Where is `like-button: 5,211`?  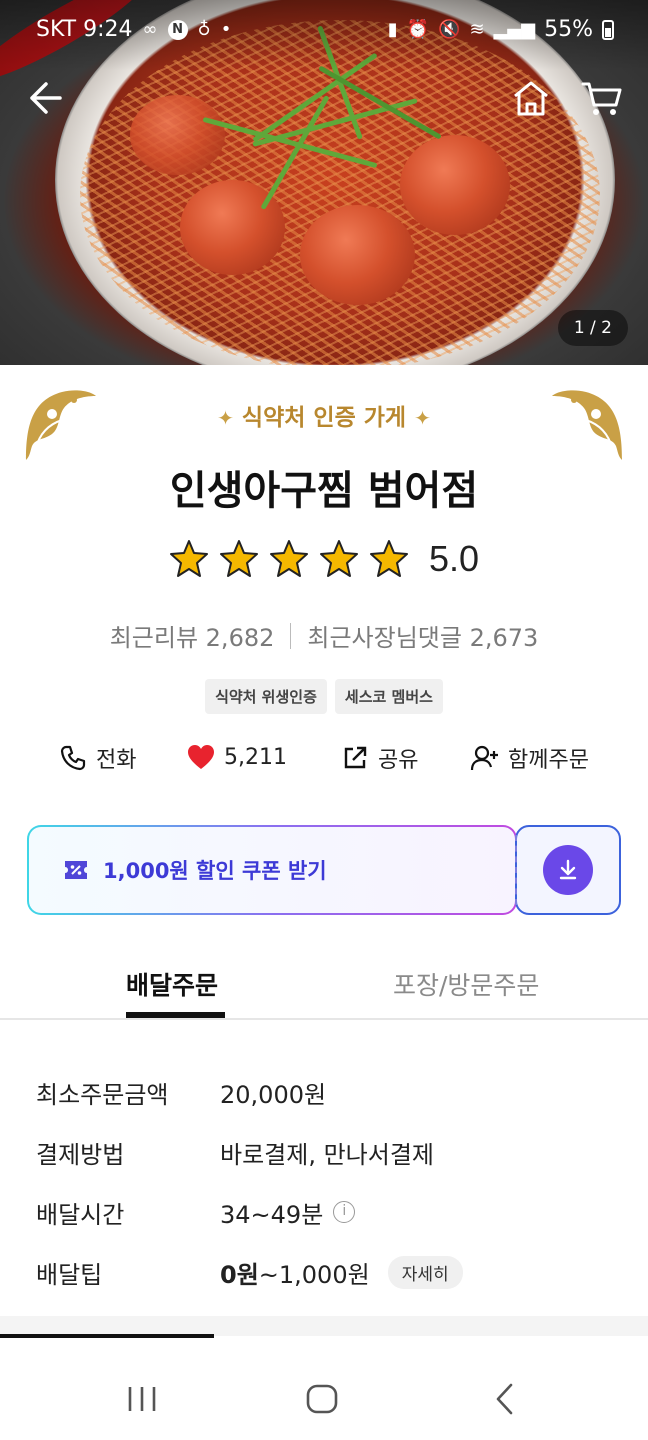 like-button: 5,211 is located at coordinates (236, 757).